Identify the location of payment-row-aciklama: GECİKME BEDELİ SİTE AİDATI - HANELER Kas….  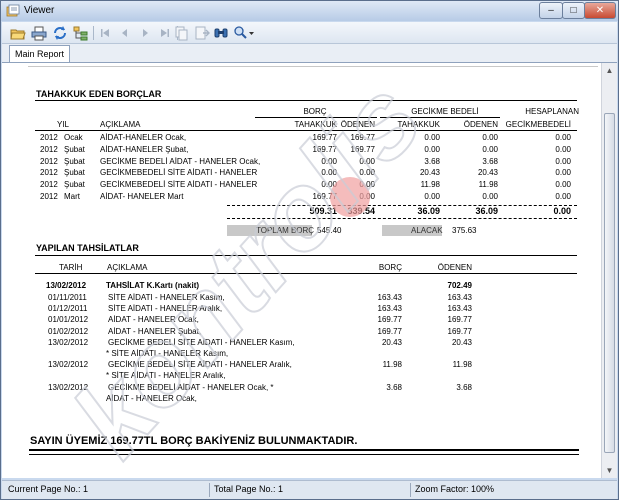
(201, 342).